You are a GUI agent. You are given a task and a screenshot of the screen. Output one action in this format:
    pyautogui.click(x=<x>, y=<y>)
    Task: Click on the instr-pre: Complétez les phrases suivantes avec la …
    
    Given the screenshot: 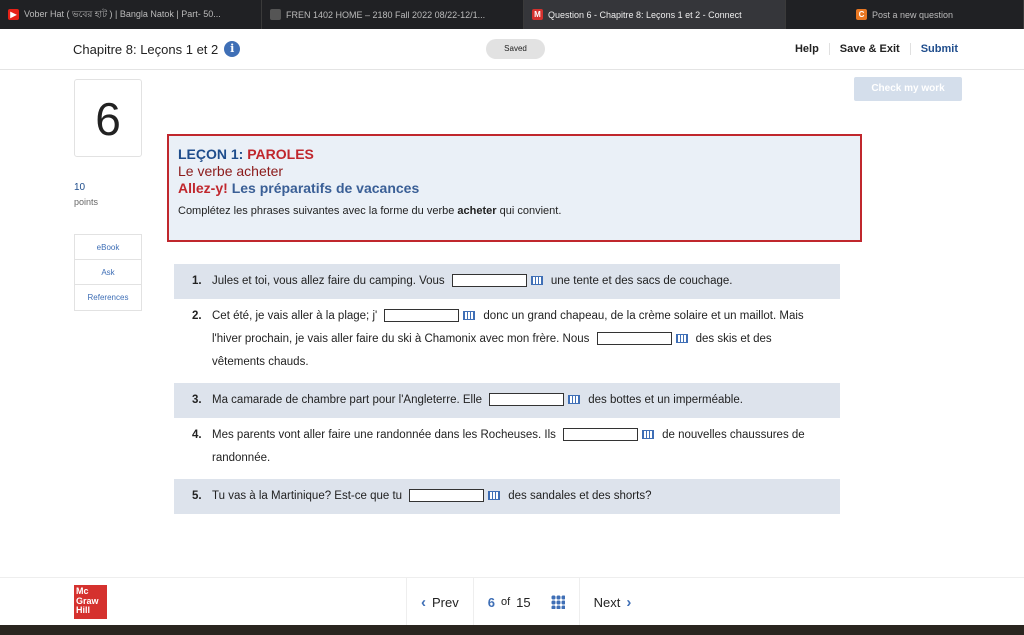 What is the action you would take?
    pyautogui.click(x=318, y=211)
    